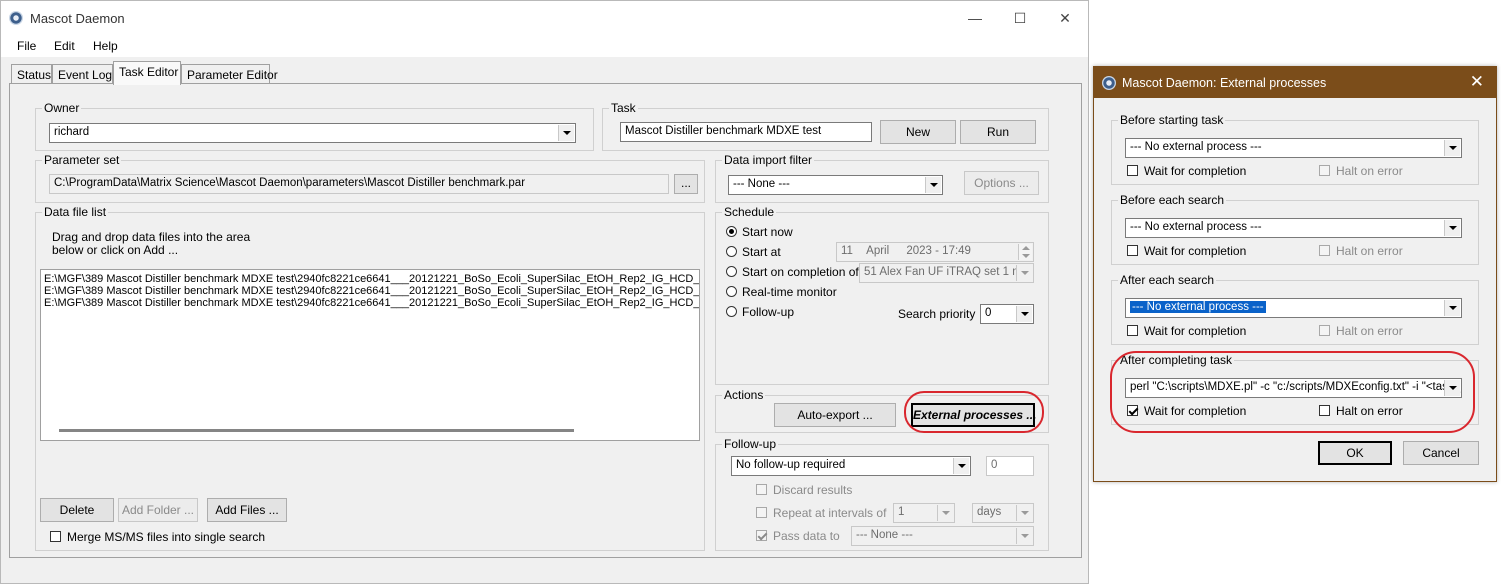 The width and height of the screenshot is (1501, 588). What do you see at coordinates (31, 74) in the screenshot?
I see `tab-status: Status` at bounding box center [31, 74].